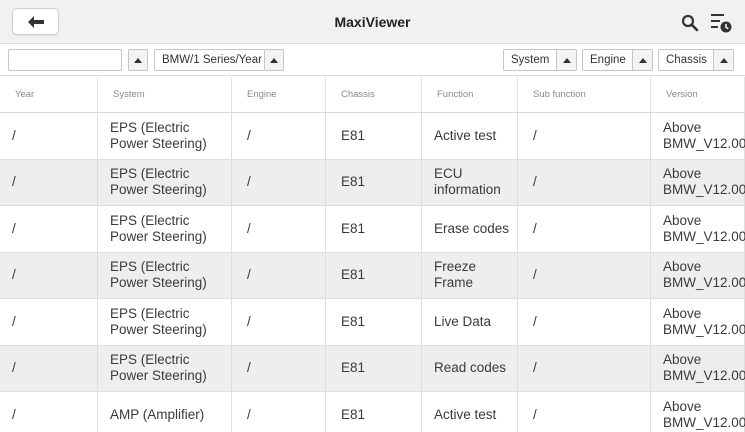 The height and width of the screenshot is (432, 745). I want to click on column-header-chassis: Chassis, so click(374, 94).